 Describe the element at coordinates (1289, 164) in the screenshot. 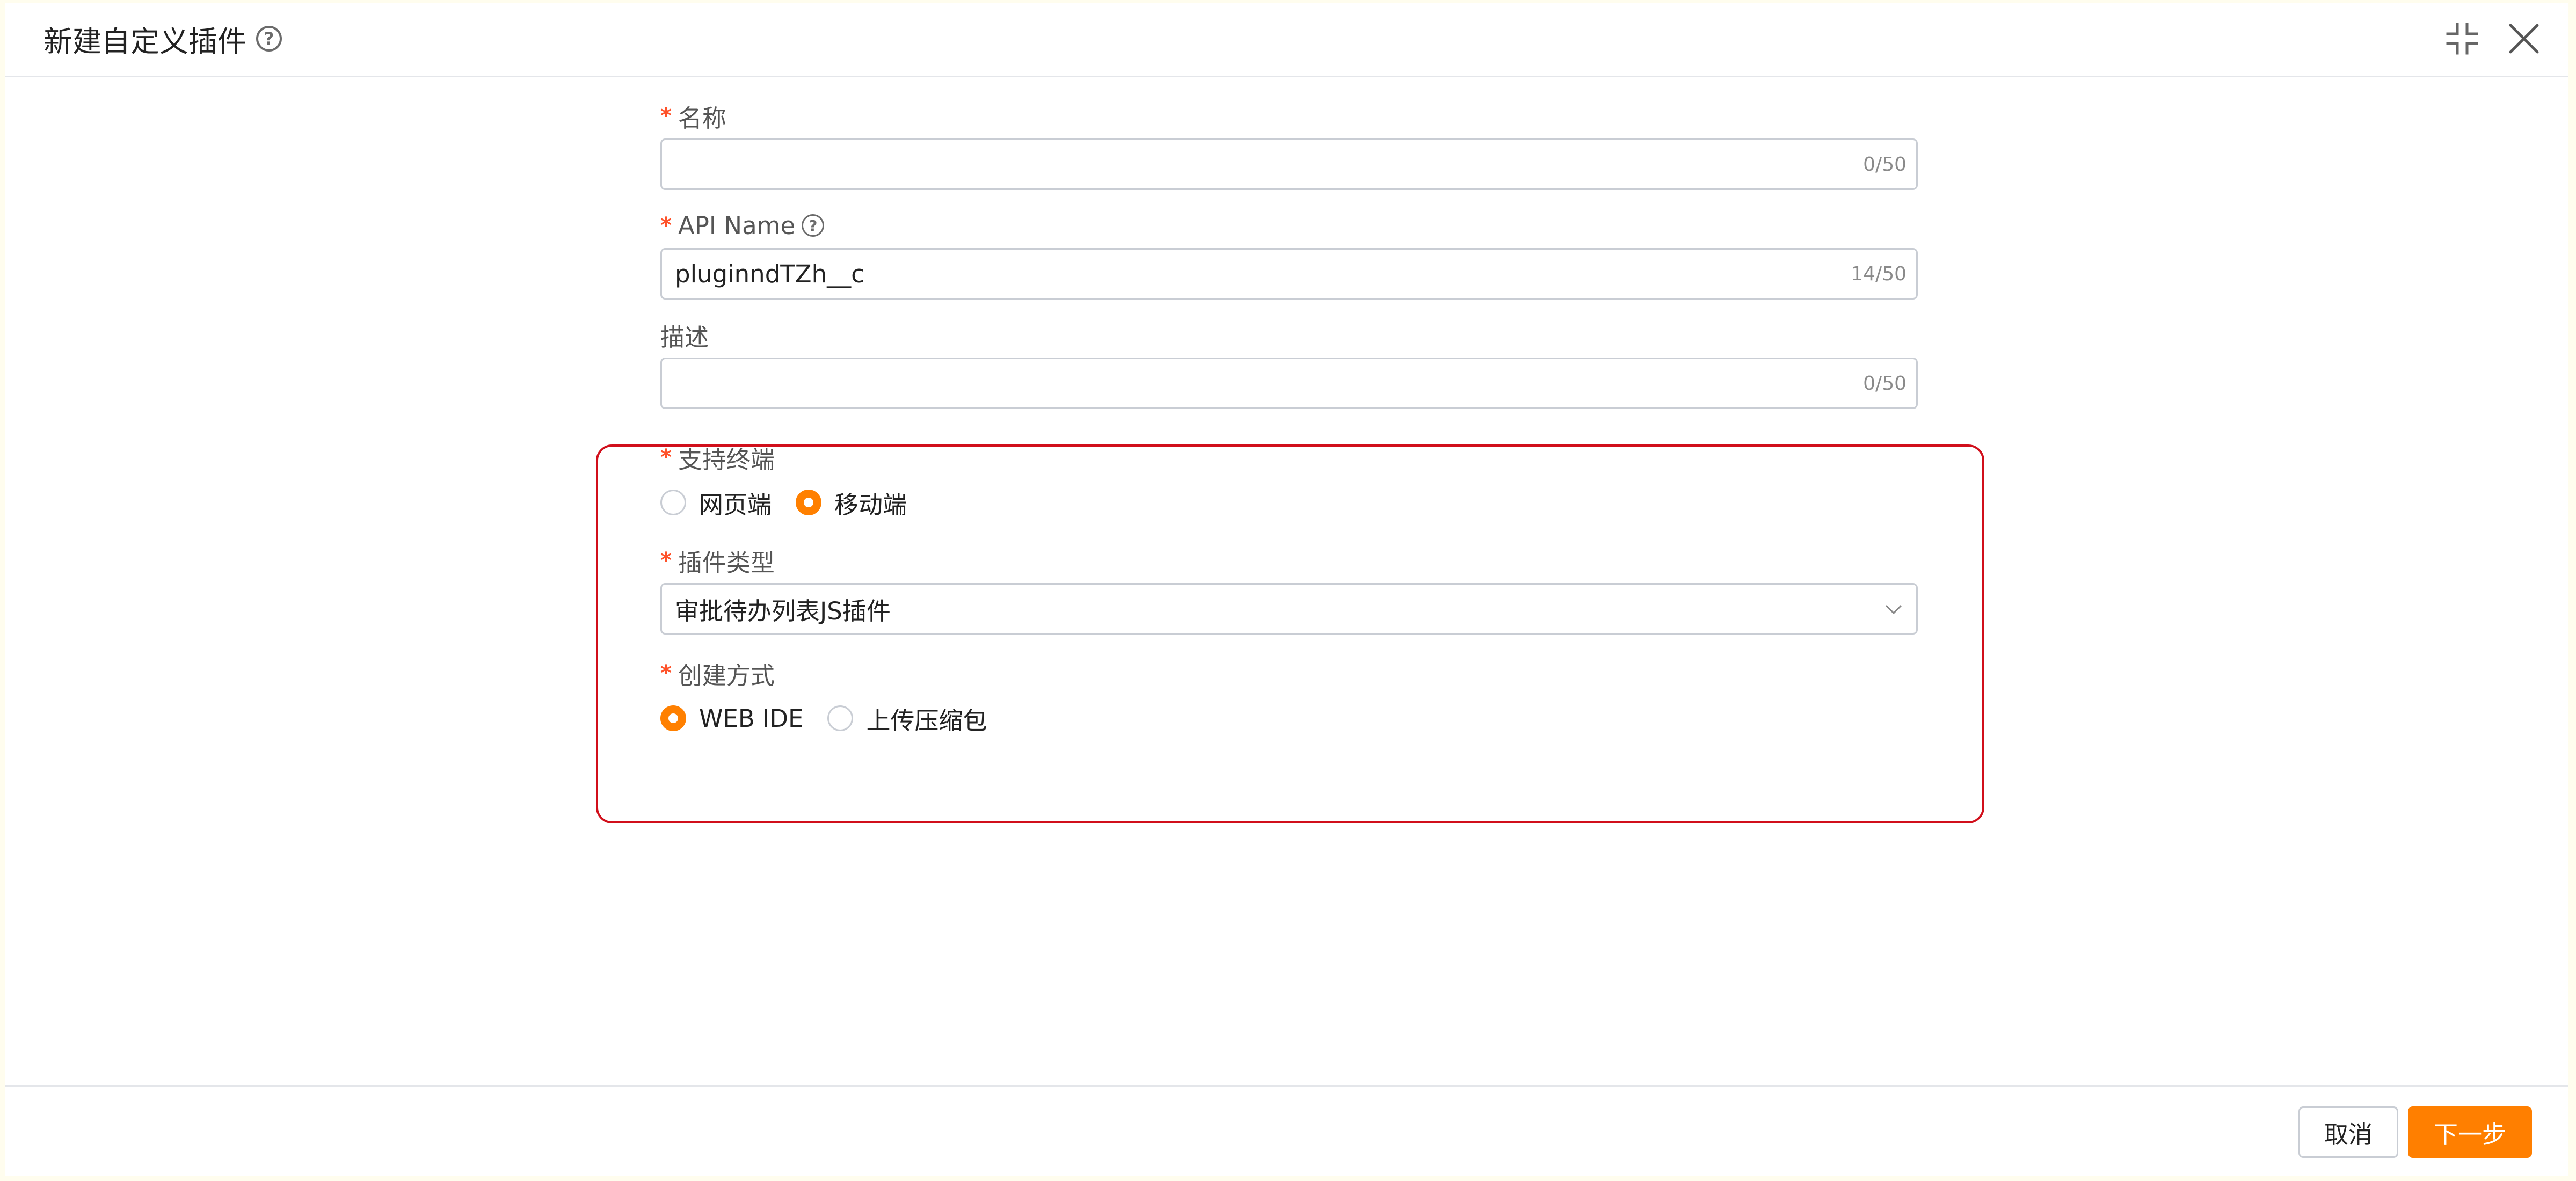

I see `name-input: 0/50` at that location.